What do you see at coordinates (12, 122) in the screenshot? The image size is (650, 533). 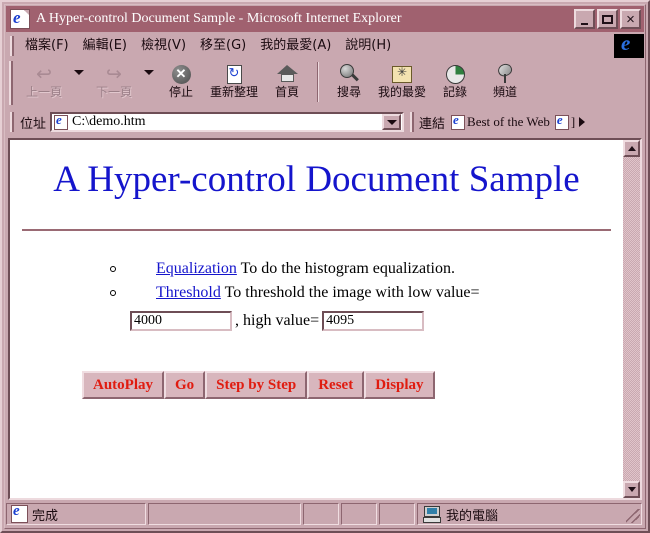 I see `address-drag-grip` at bounding box center [12, 122].